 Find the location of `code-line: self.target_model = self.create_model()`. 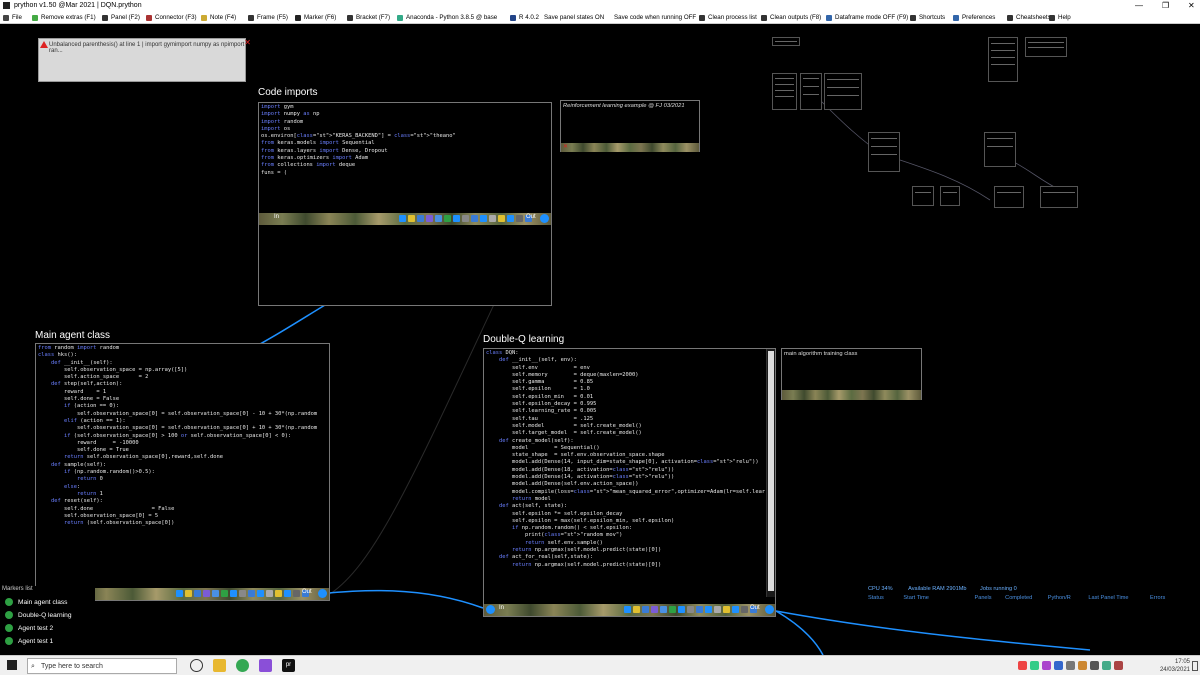

code-line: self.target_model = self.create_model() is located at coordinates (625, 433).